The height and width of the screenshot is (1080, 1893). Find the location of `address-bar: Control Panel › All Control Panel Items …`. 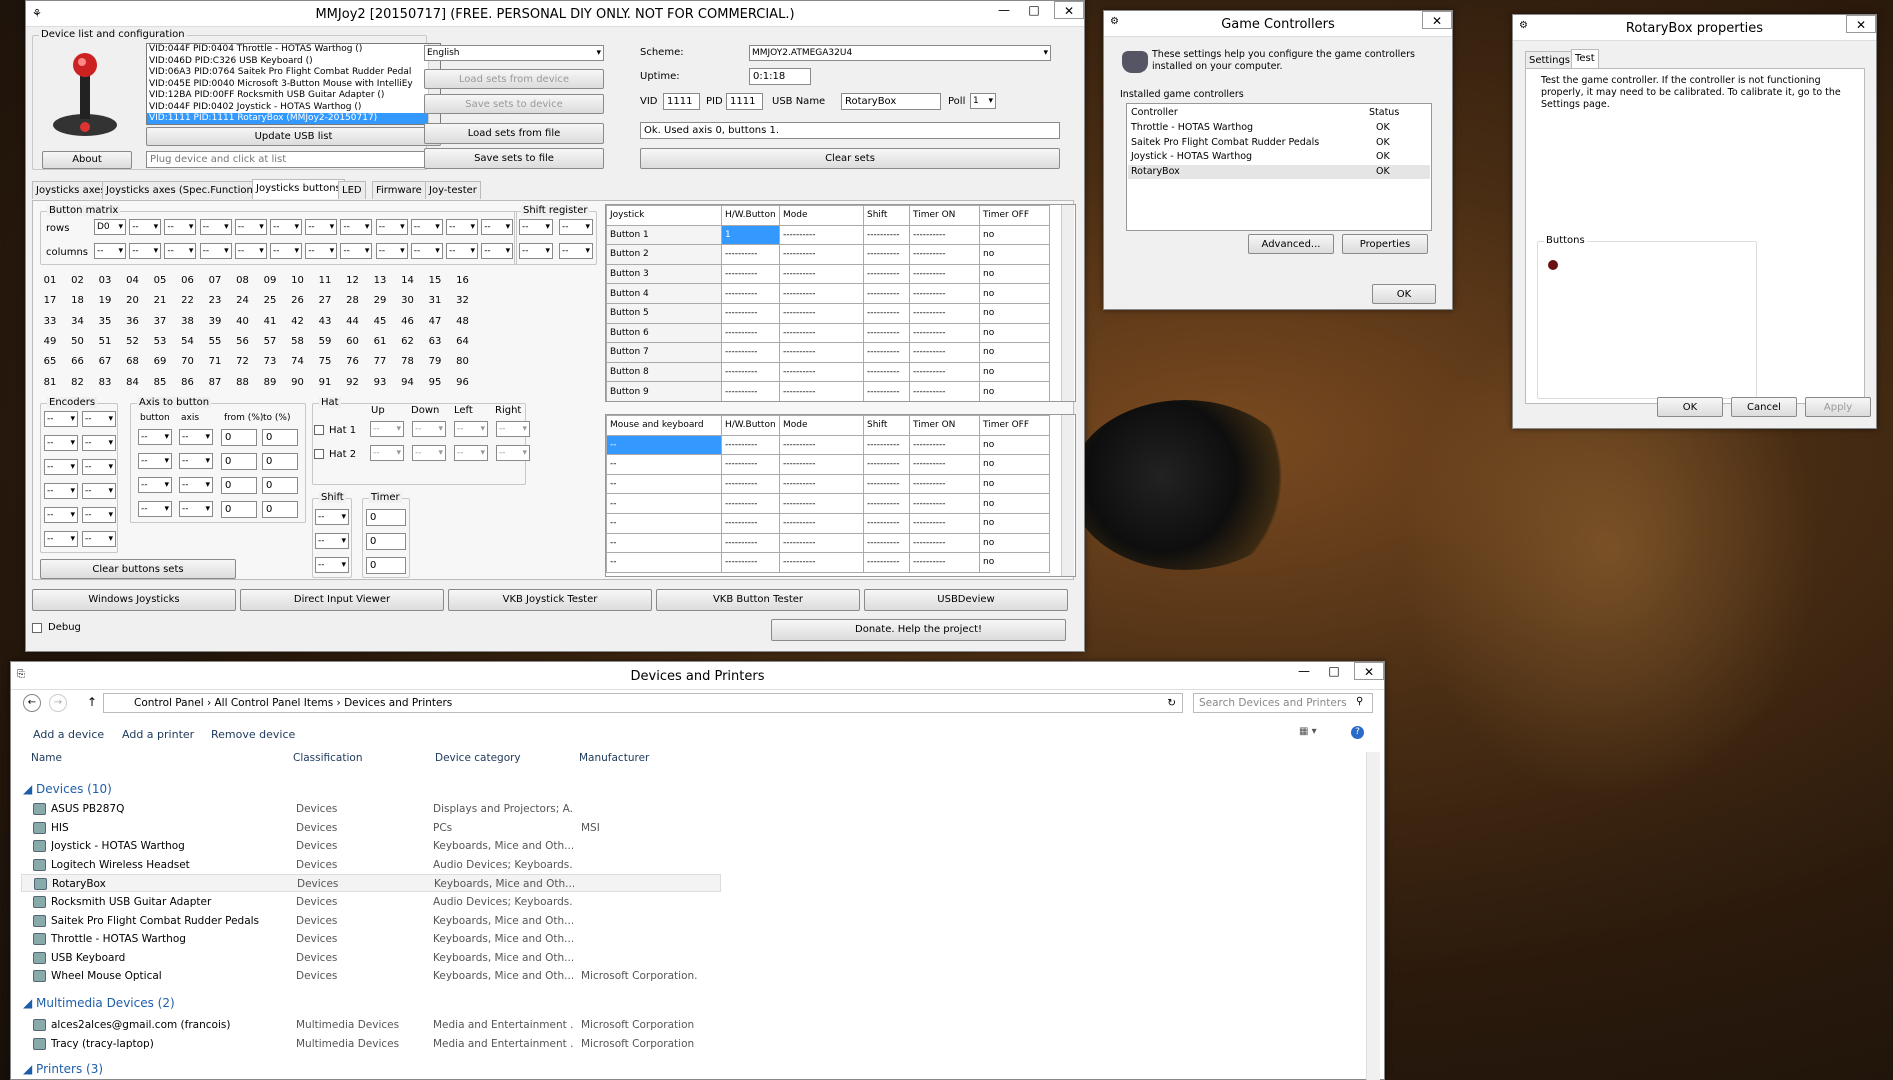

address-bar: Control Panel › All Control Panel Items … is located at coordinates (643, 703).